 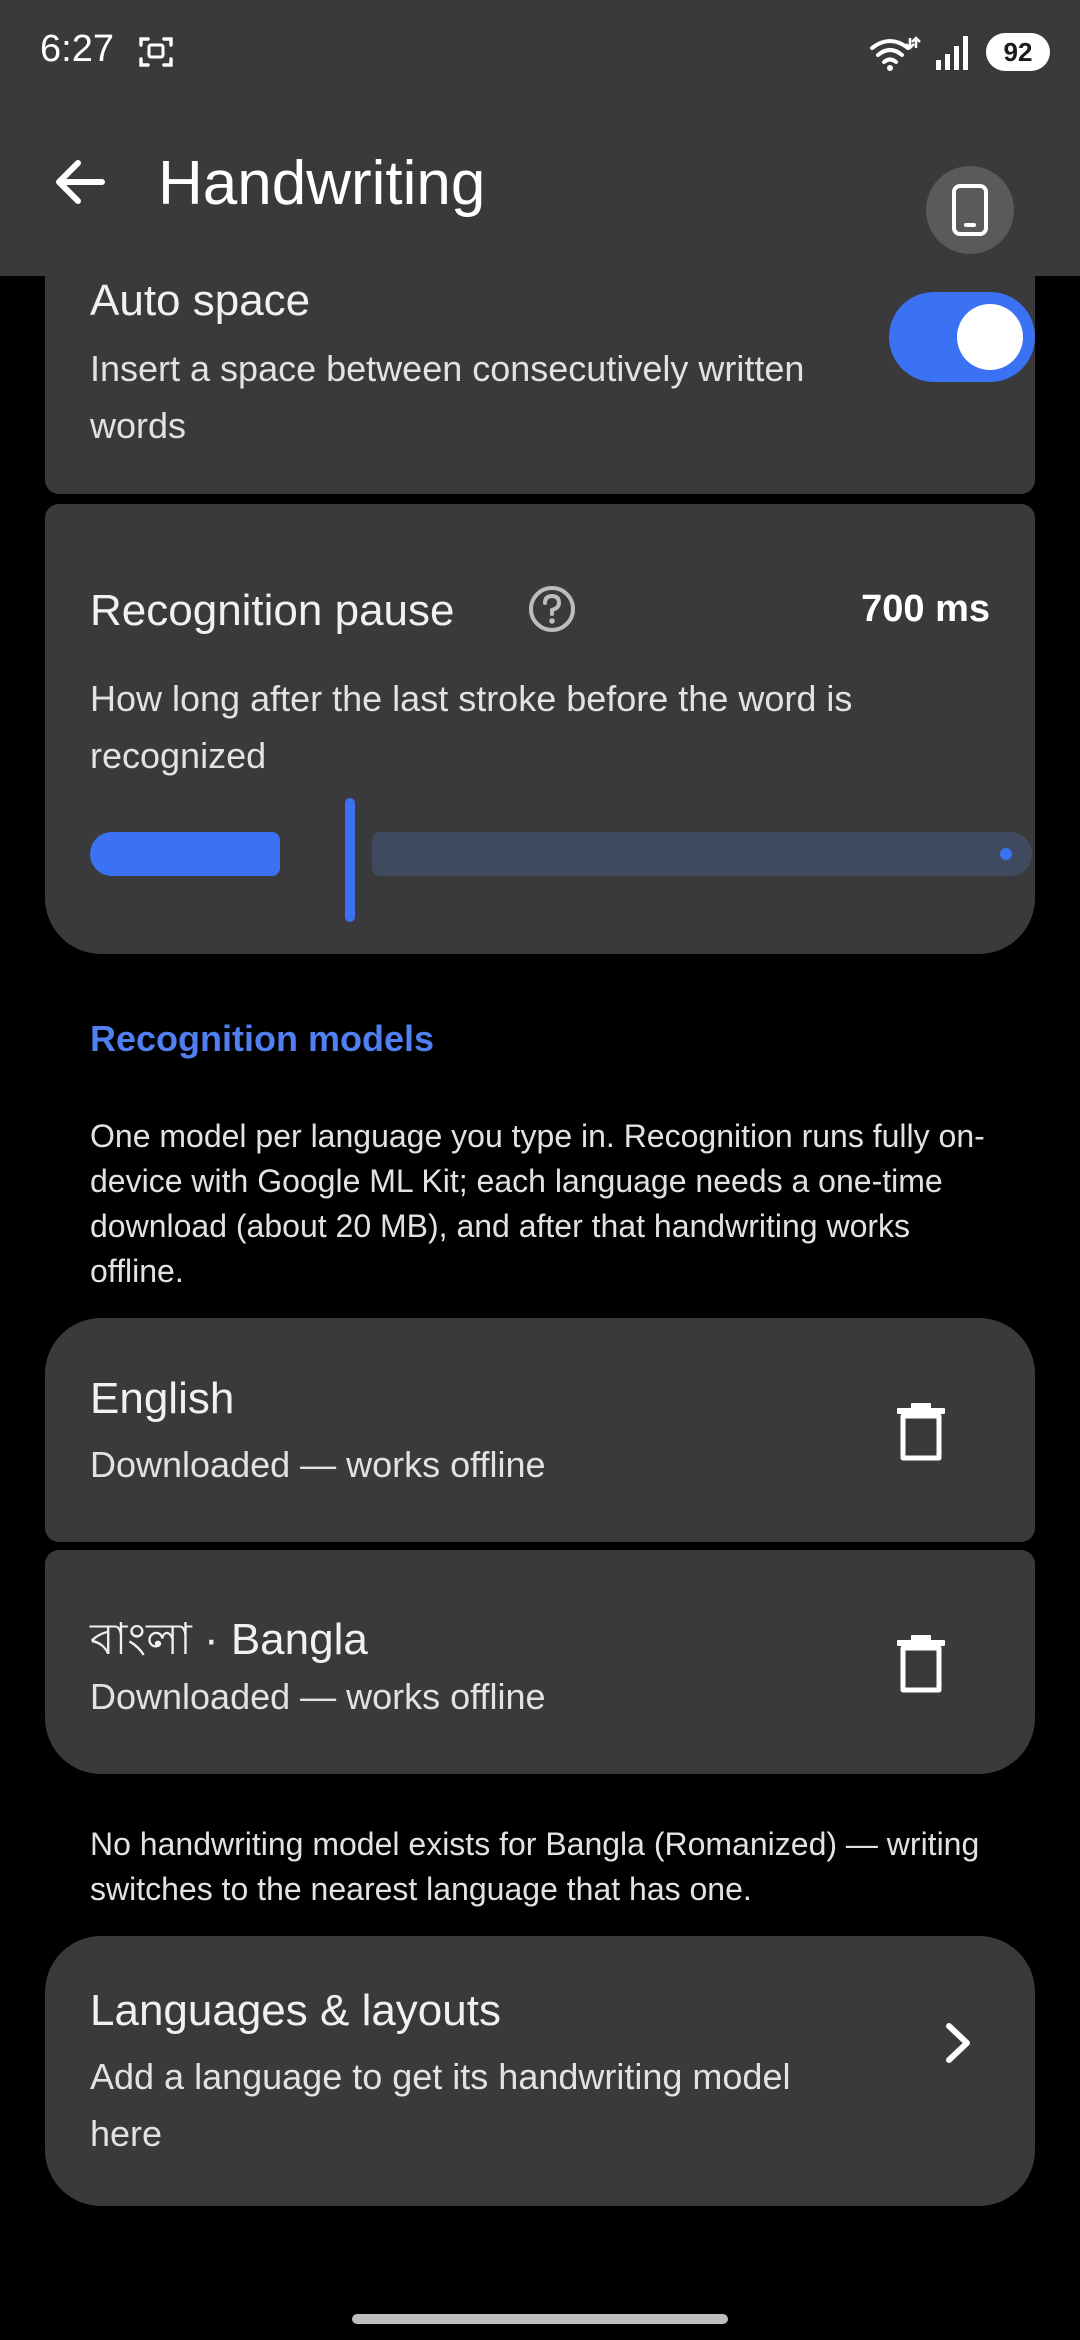 I want to click on auto-space-title: Auto space, so click(x=200, y=300).